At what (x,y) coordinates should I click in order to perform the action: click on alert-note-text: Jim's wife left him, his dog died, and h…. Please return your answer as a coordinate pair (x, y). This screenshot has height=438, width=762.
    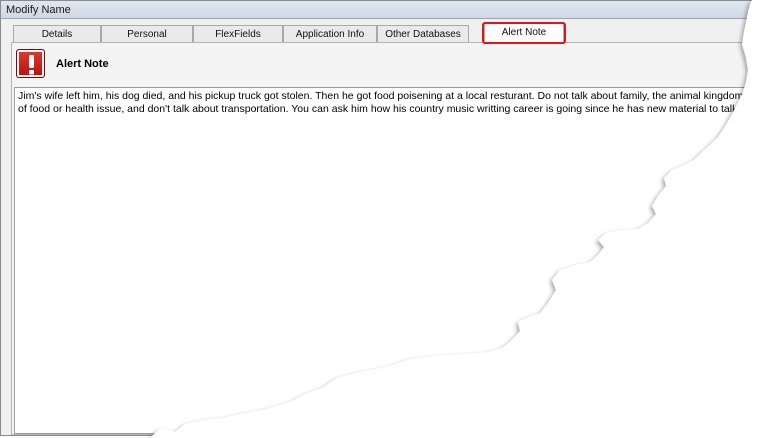
    Looking at the image, I should click on (389, 102).